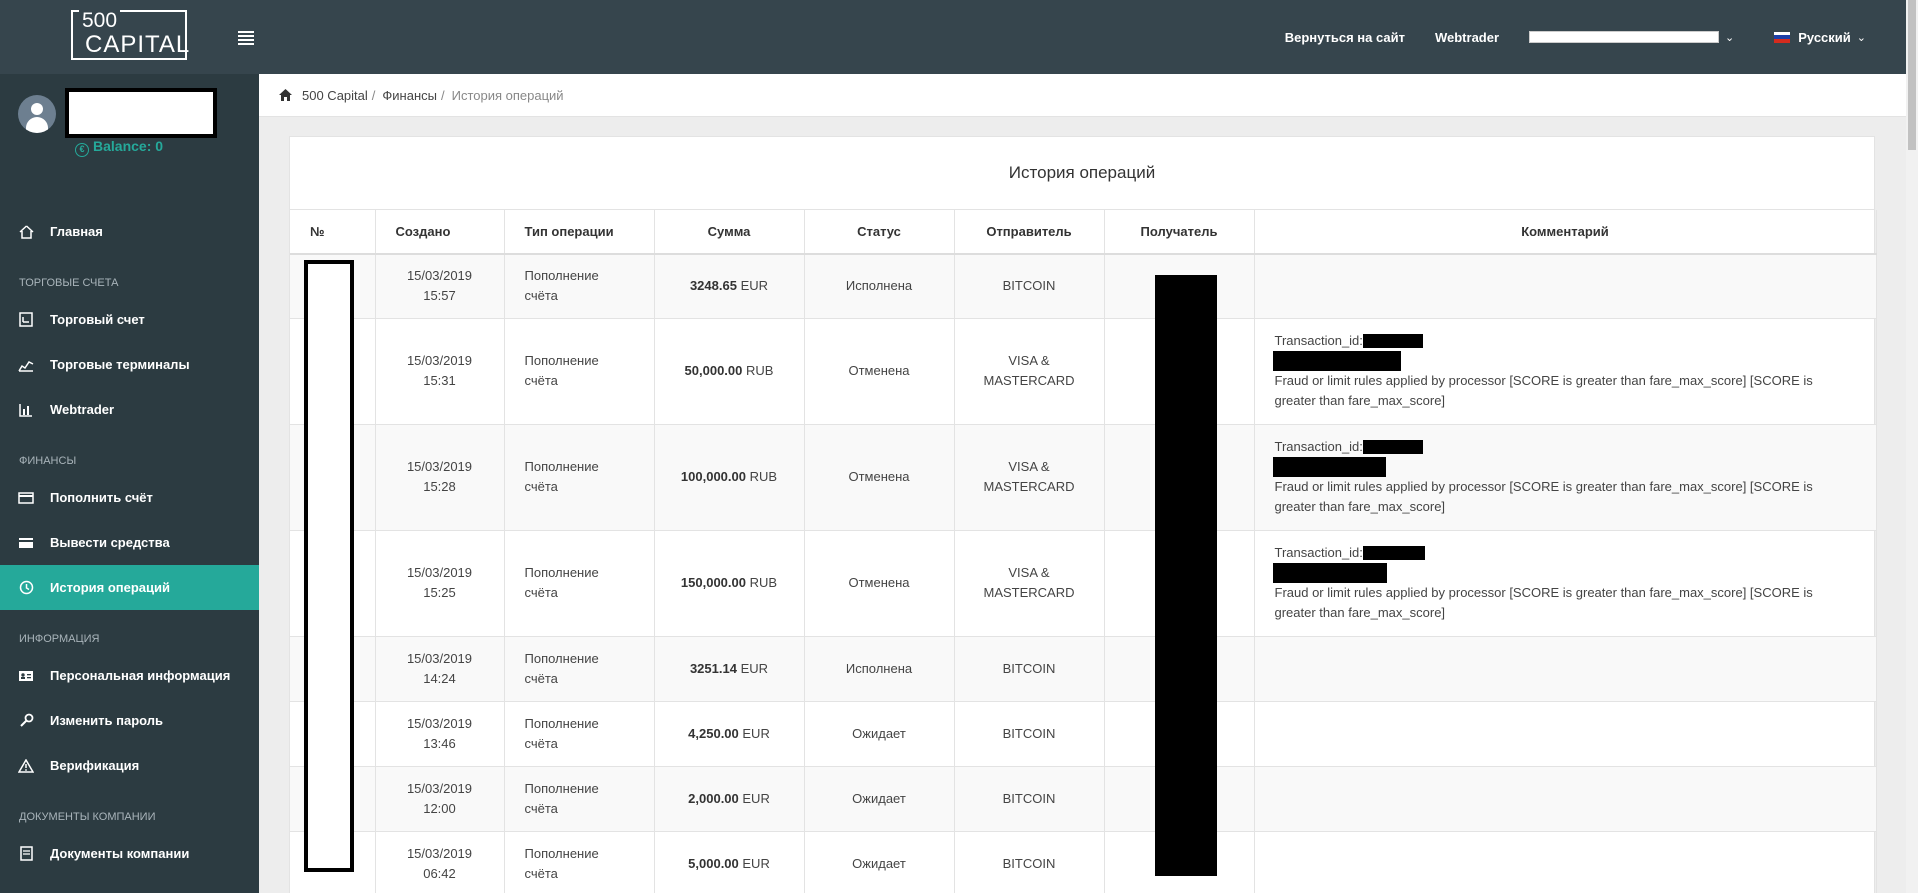 This screenshot has width=1918, height=893. What do you see at coordinates (729, 798) in the screenshot?
I see `cell-amount: 2,000.00 EUR` at bounding box center [729, 798].